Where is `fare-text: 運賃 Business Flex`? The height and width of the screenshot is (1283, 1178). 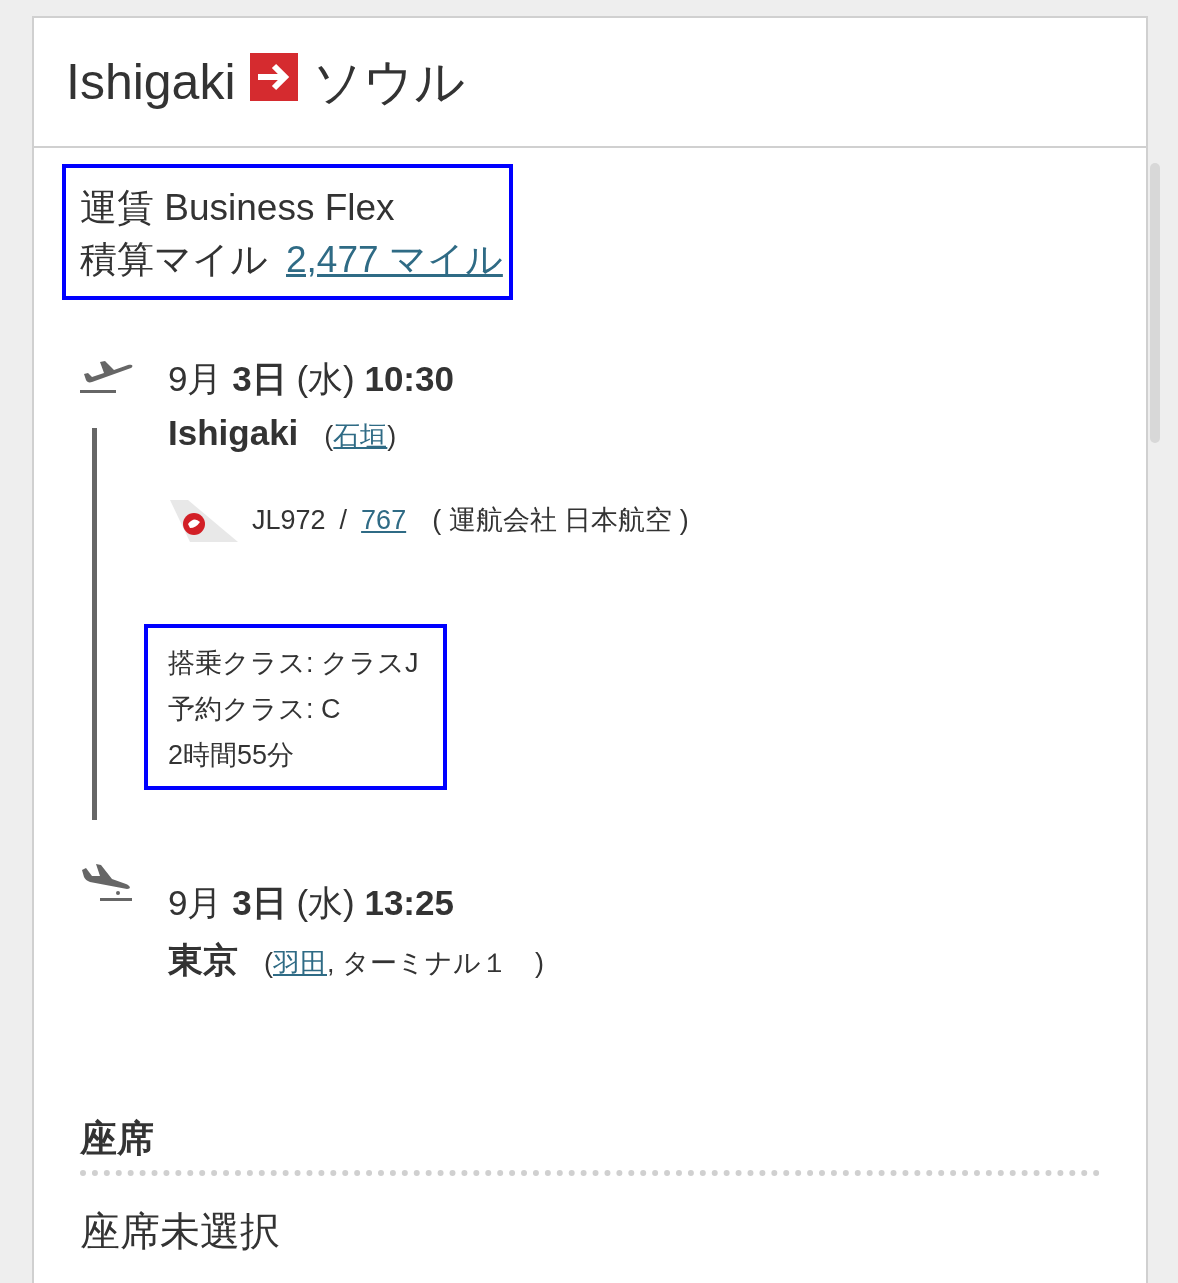
fare-text: 運賃 Business Flex is located at coordinates (238, 208).